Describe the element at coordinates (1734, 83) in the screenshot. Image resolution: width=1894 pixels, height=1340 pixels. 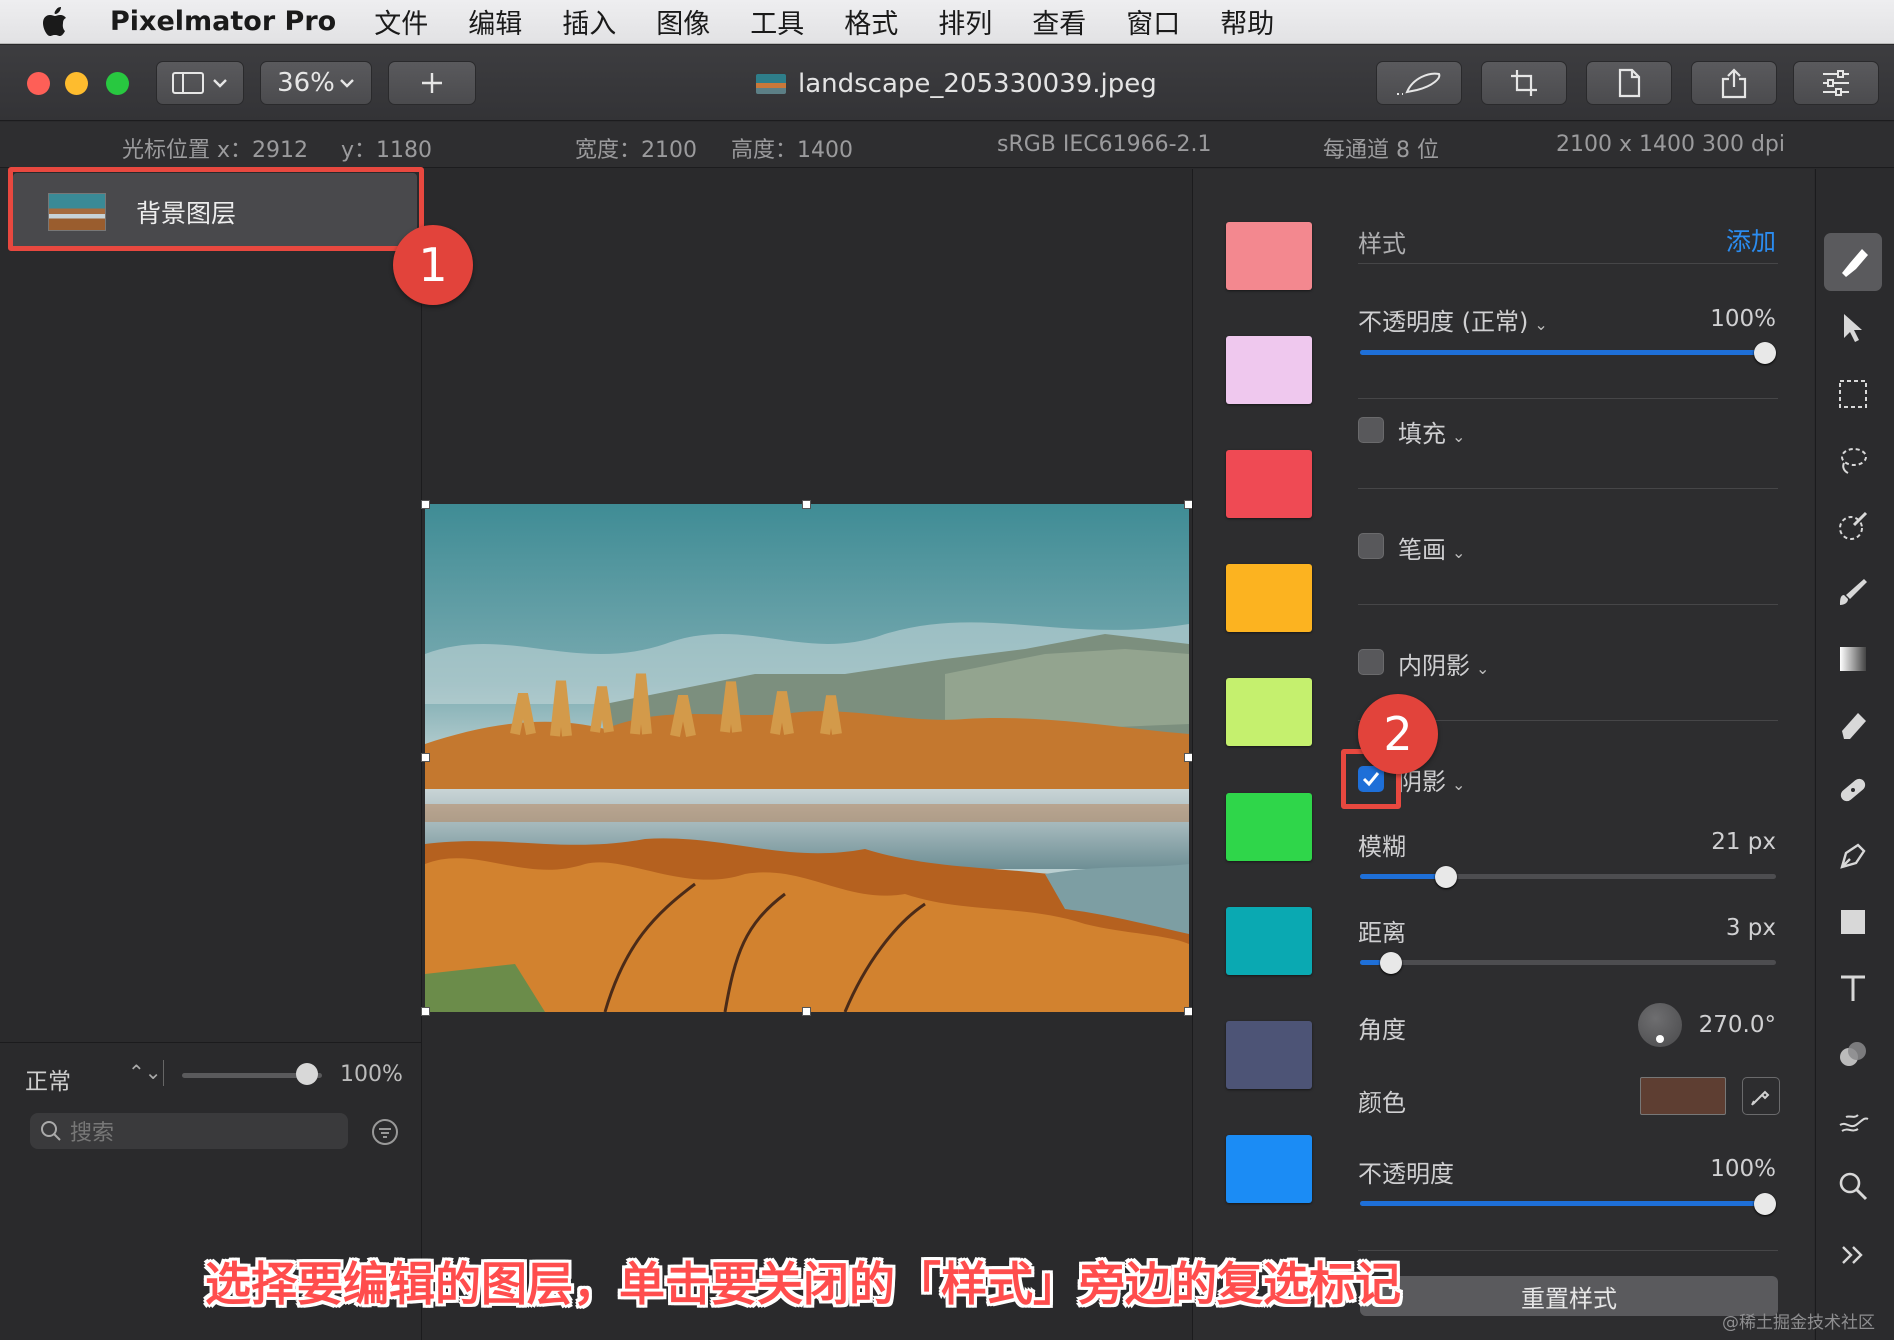
I see `share-button` at that location.